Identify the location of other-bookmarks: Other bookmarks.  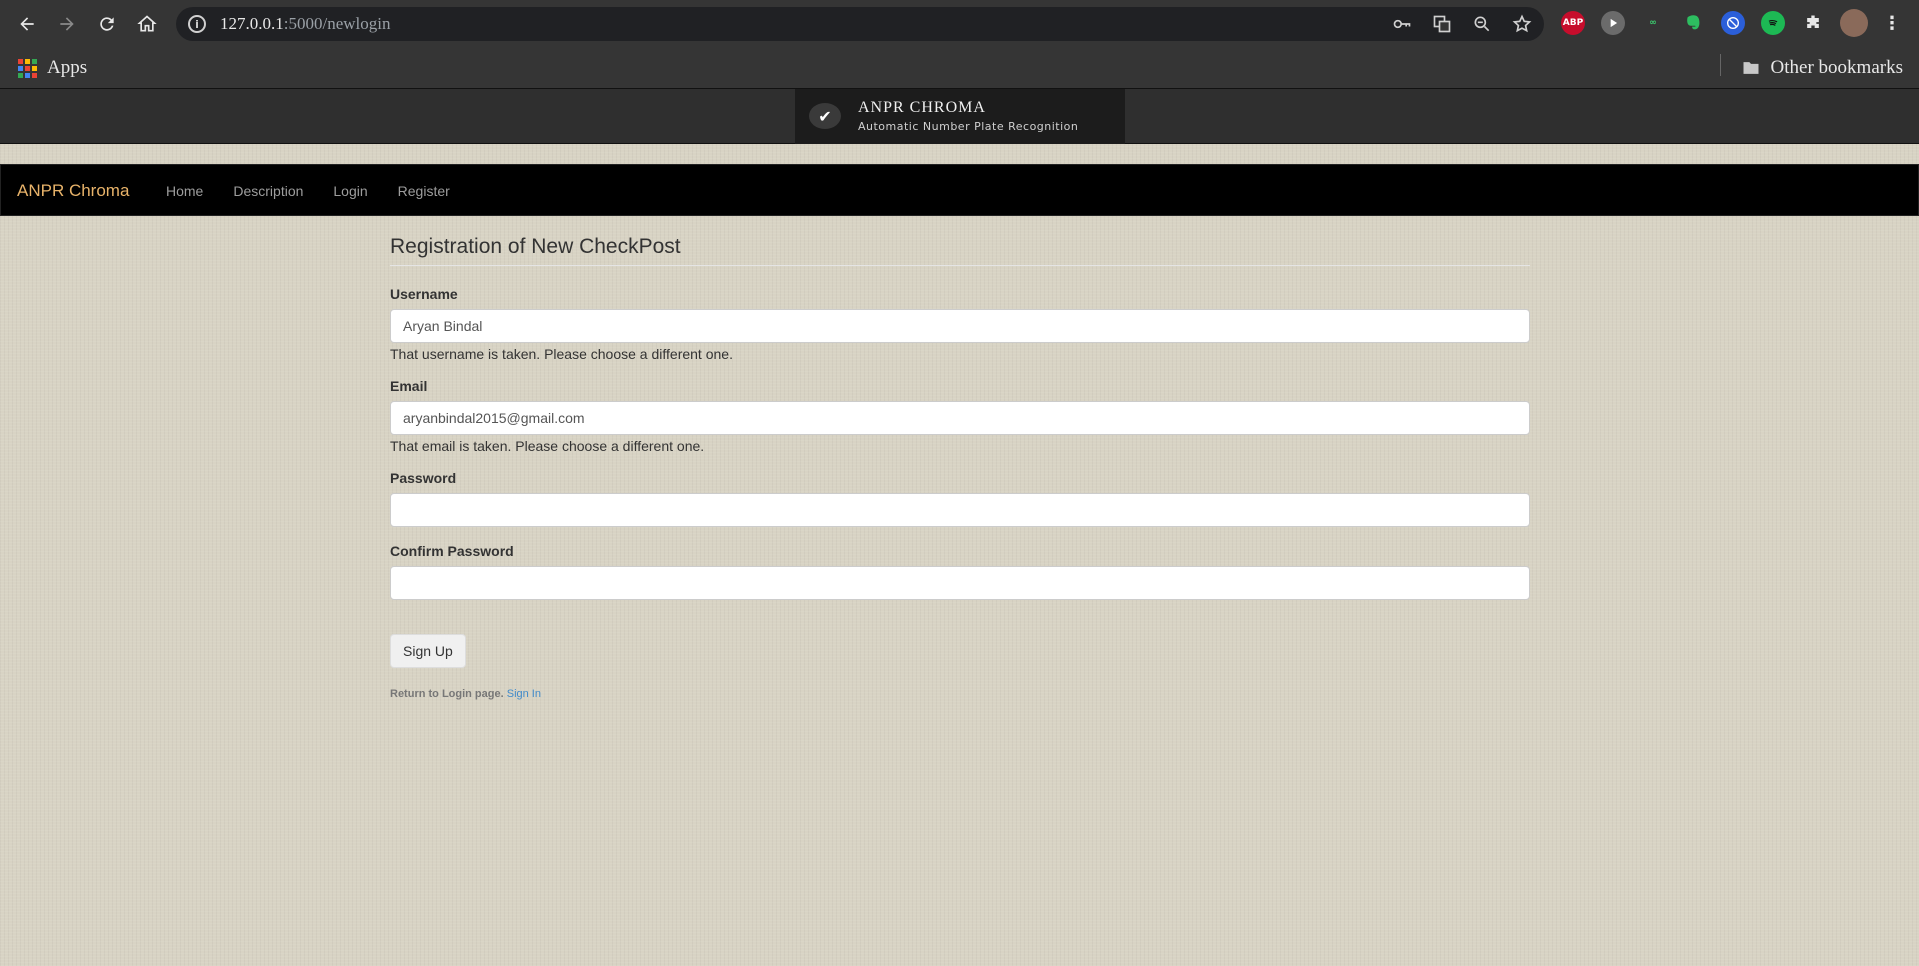
(1822, 68).